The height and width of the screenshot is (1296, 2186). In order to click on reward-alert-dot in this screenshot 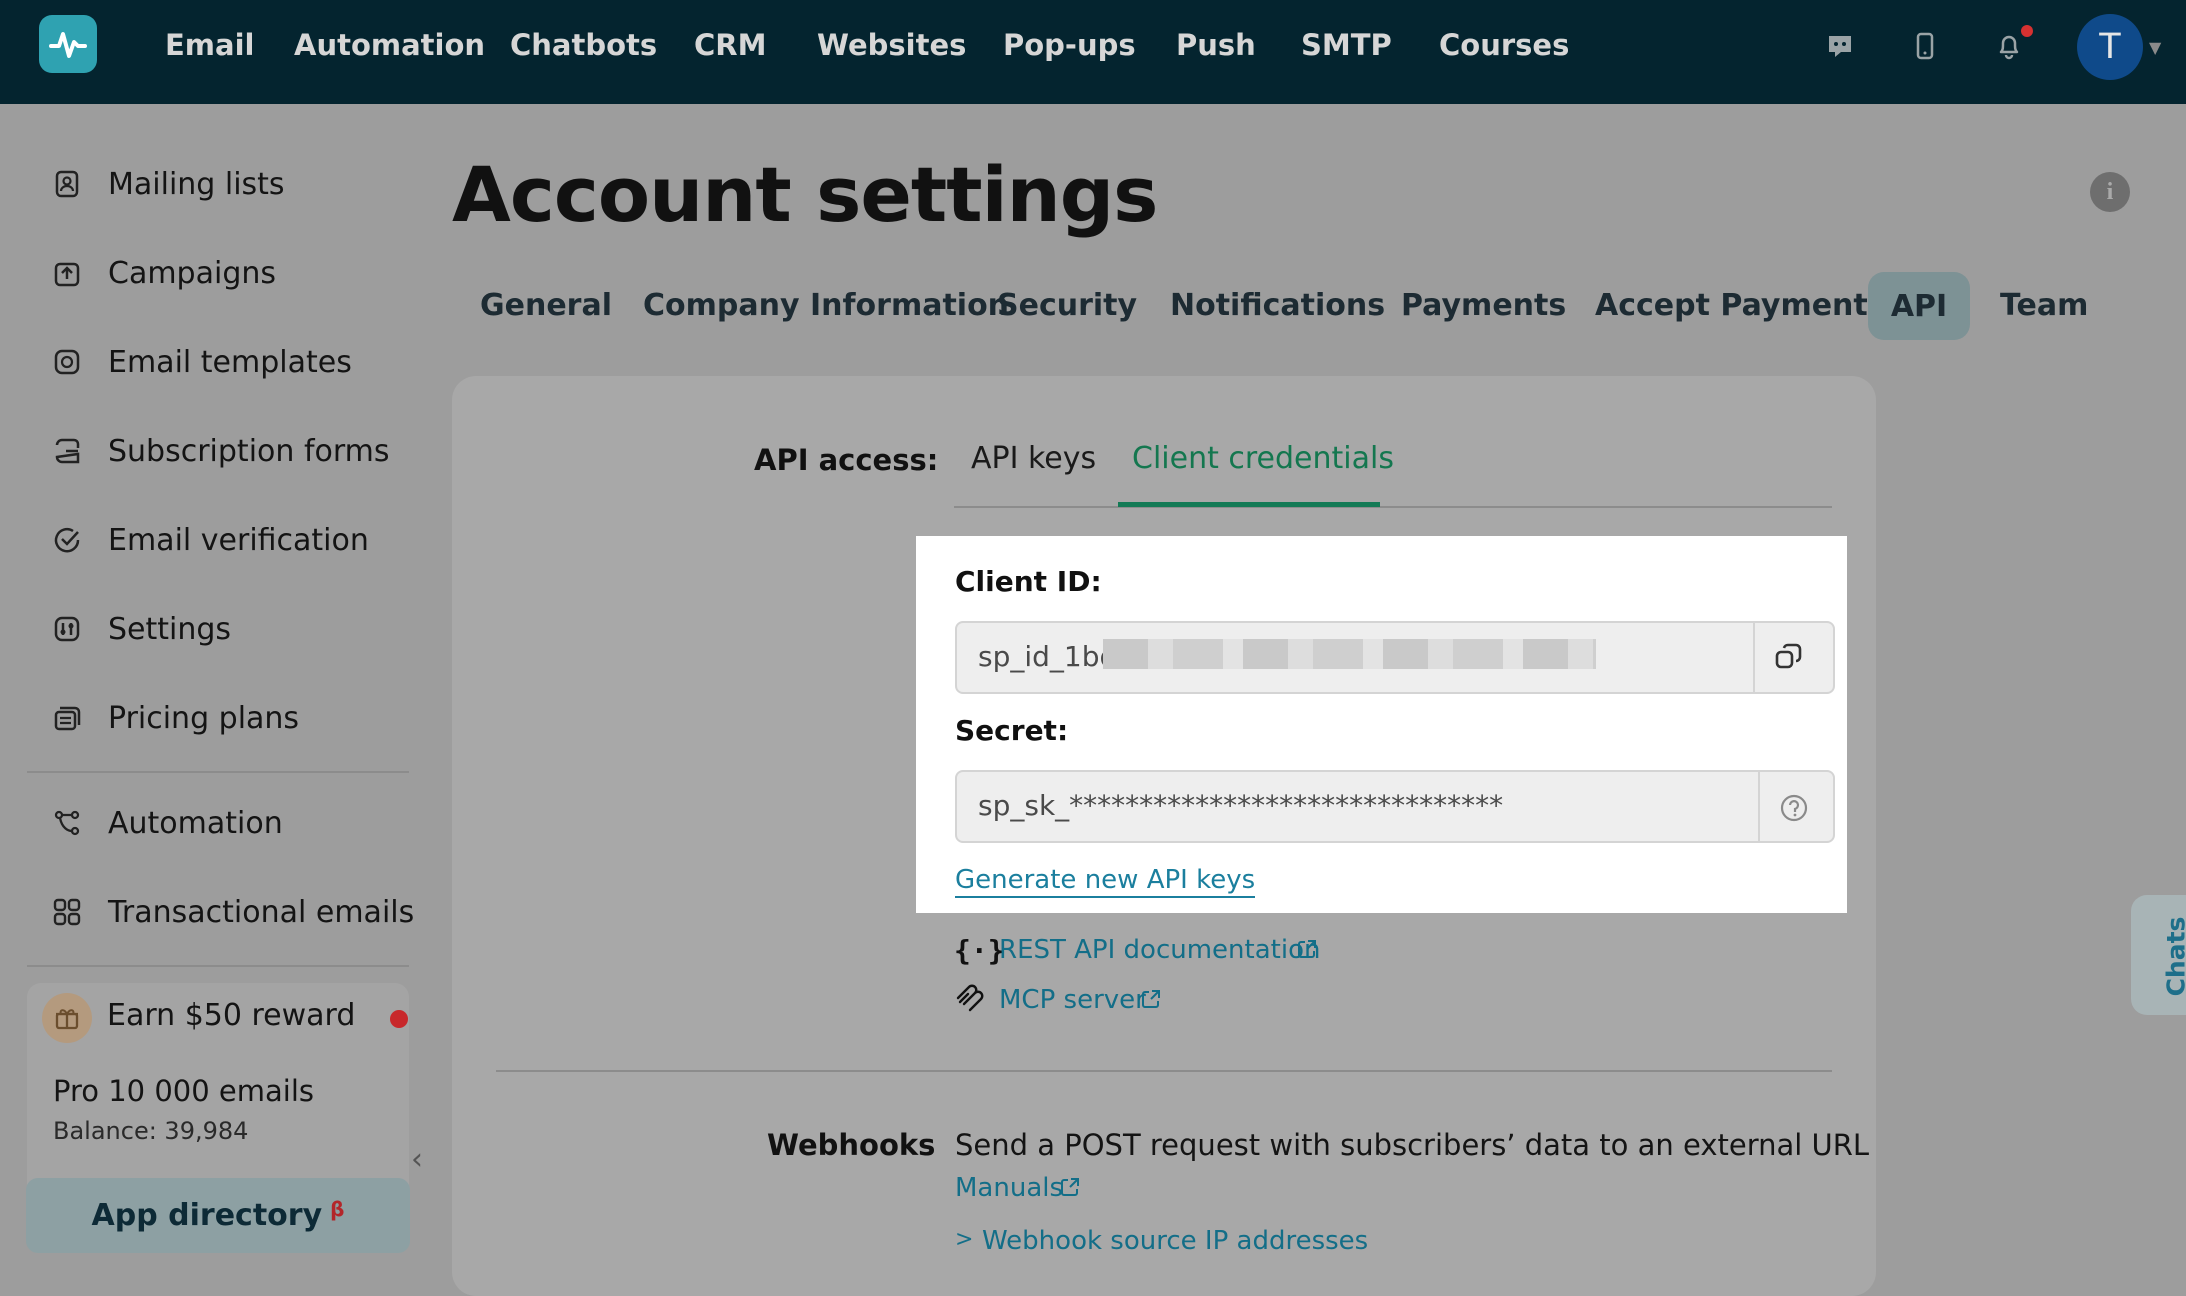, I will do `click(399, 1019)`.